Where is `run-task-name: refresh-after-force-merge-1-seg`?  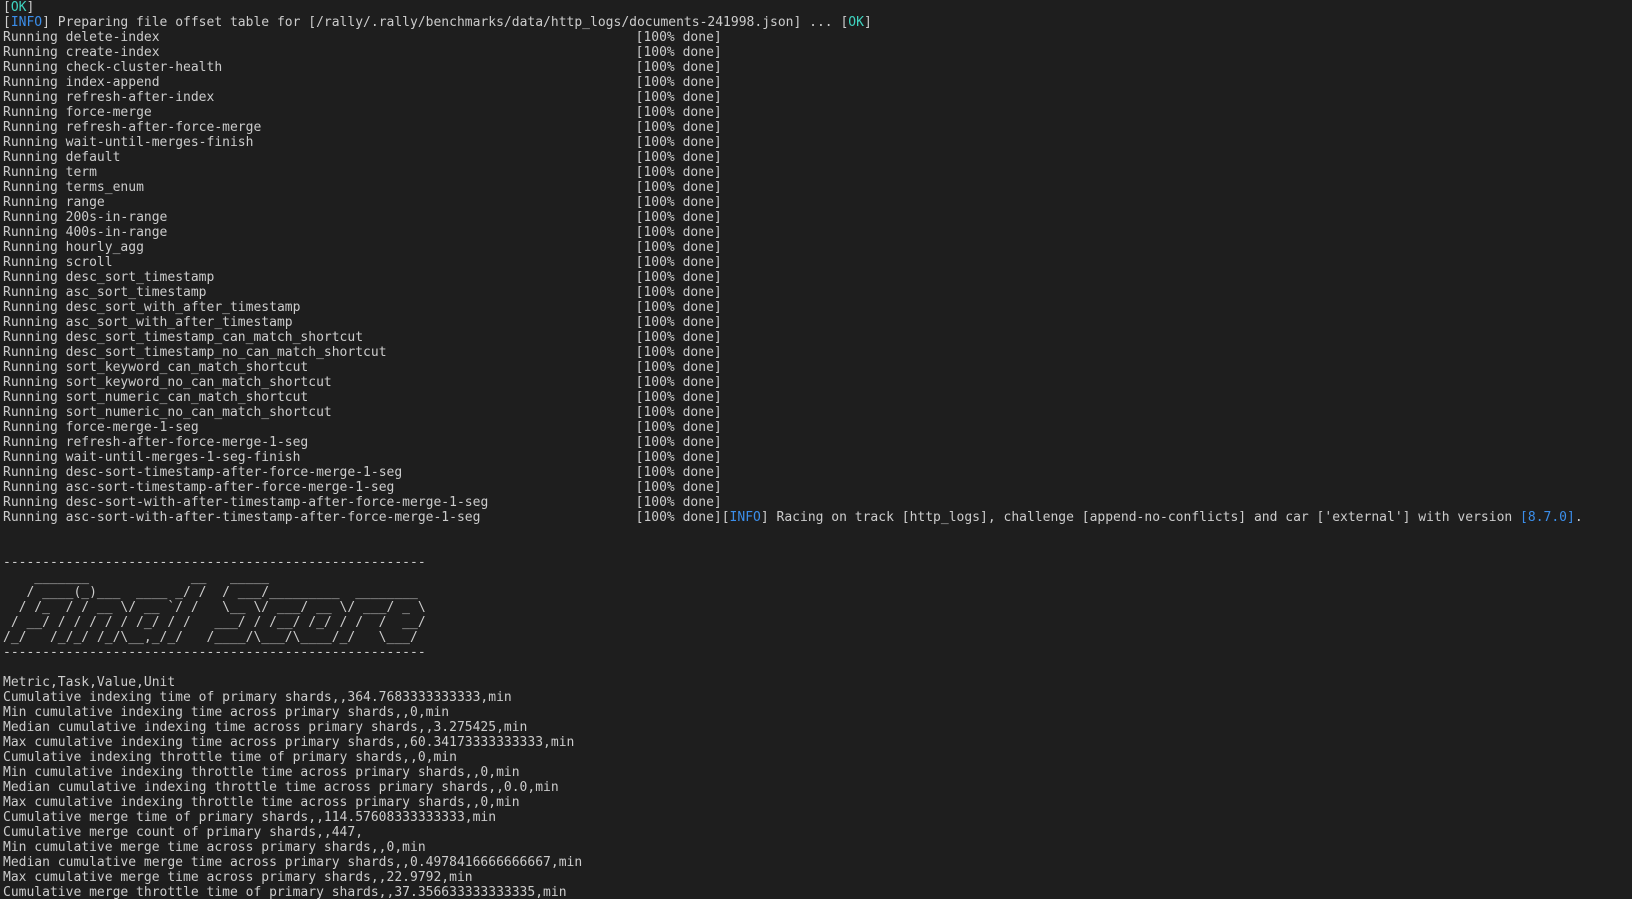 run-task-name: refresh-after-force-merge-1-seg is located at coordinates (187, 442).